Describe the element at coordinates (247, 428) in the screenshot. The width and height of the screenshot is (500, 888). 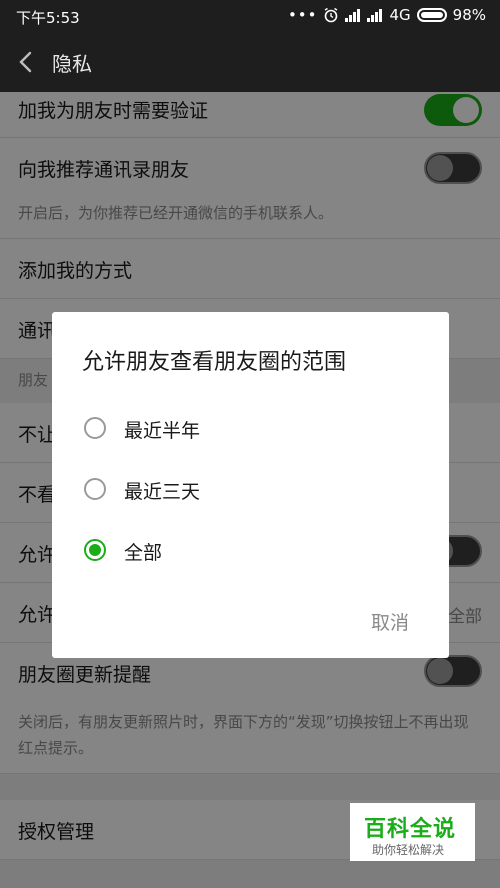
I see `option-half-year: 最近半年` at that location.